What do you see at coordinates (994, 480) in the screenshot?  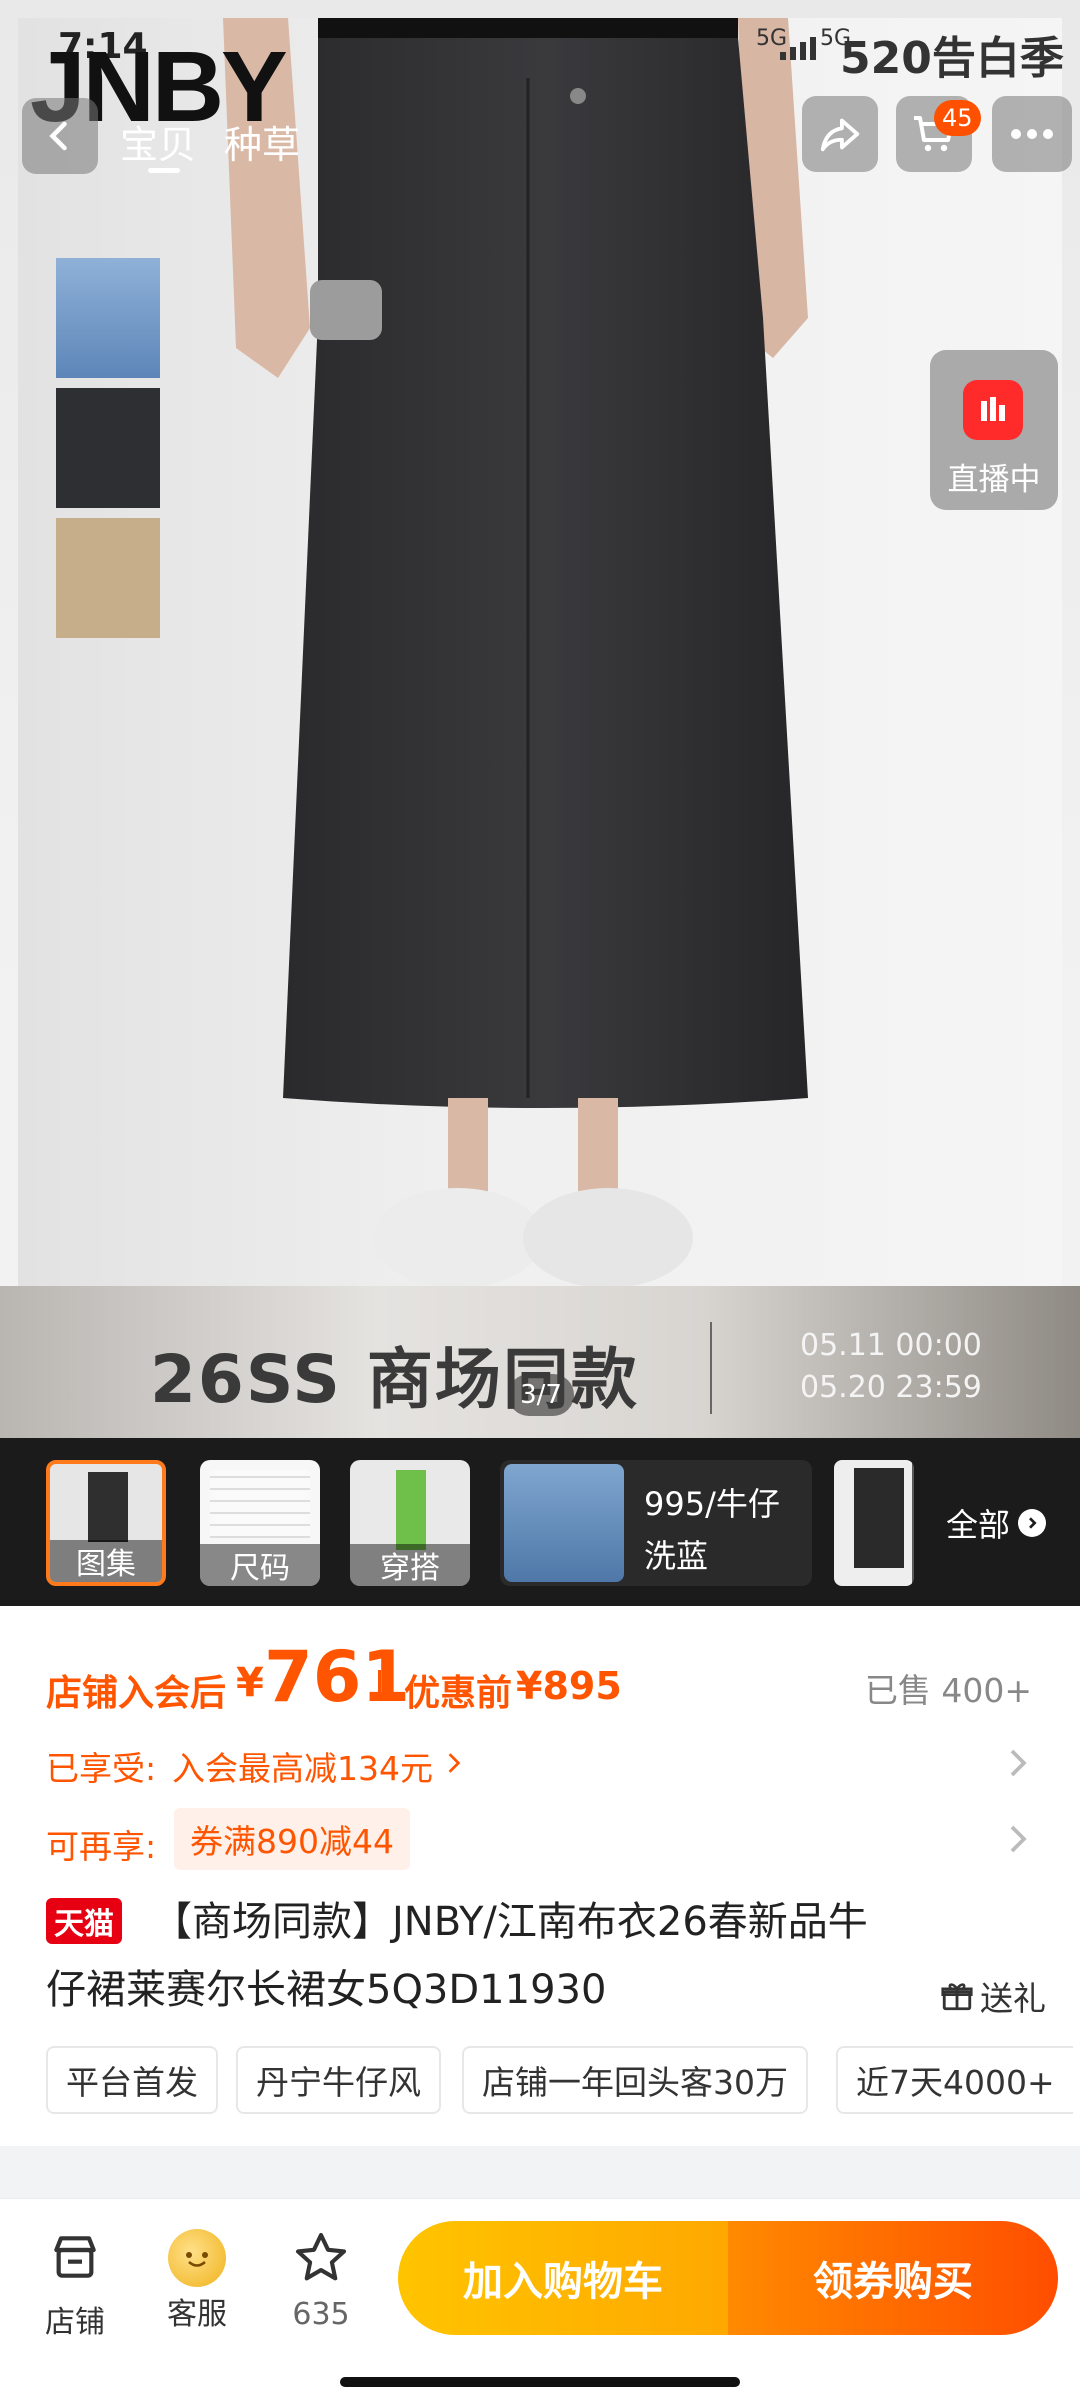 I see `live-label: 直播中` at bounding box center [994, 480].